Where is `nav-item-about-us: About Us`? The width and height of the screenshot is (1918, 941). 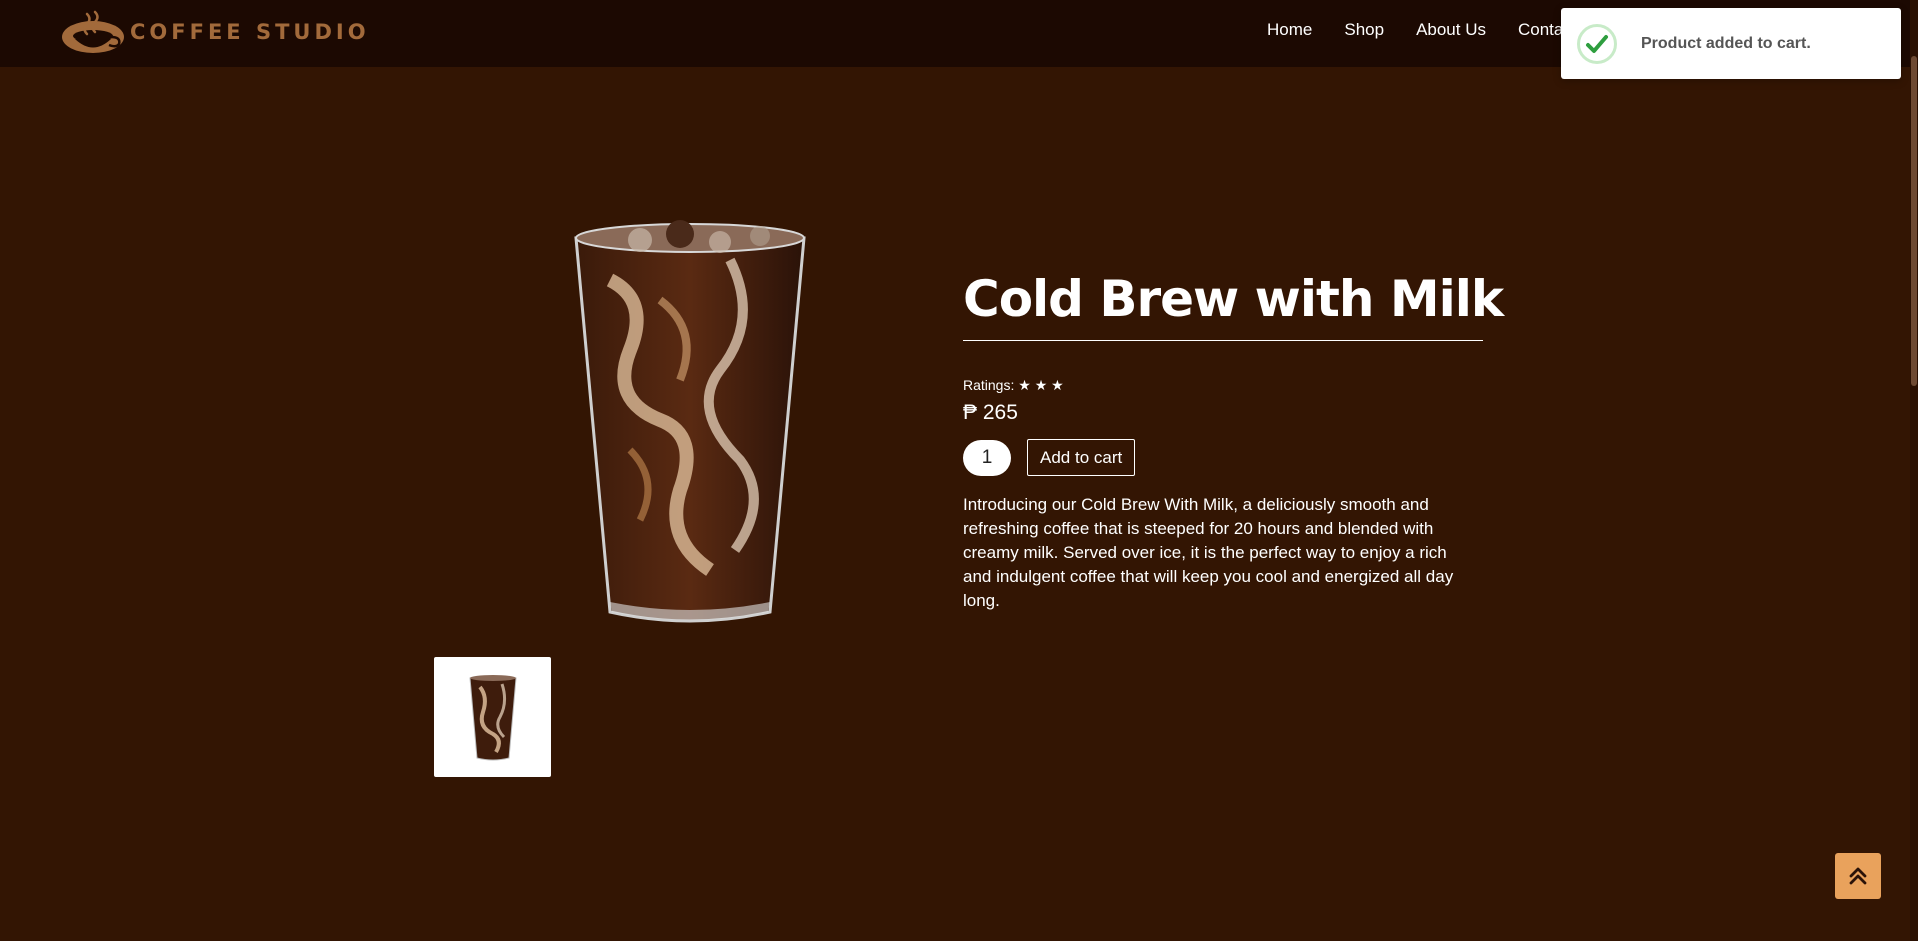
nav-item-about-us: About Us is located at coordinates (1451, 30).